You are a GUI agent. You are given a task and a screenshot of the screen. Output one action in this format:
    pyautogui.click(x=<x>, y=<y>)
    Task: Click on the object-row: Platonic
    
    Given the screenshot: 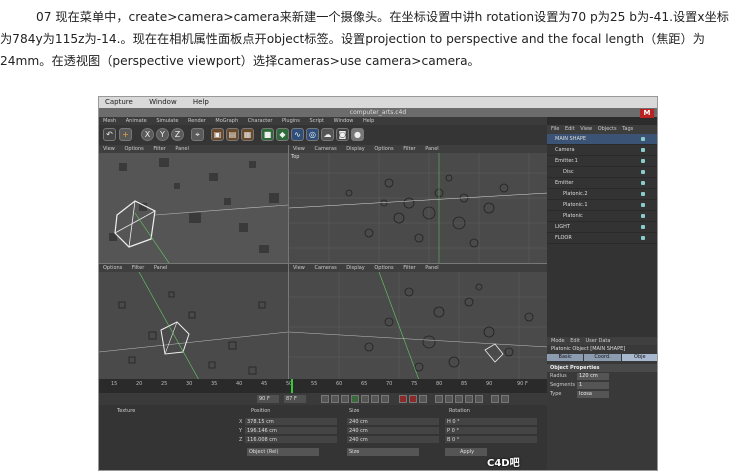 What is the action you would take?
    pyautogui.click(x=602, y=216)
    